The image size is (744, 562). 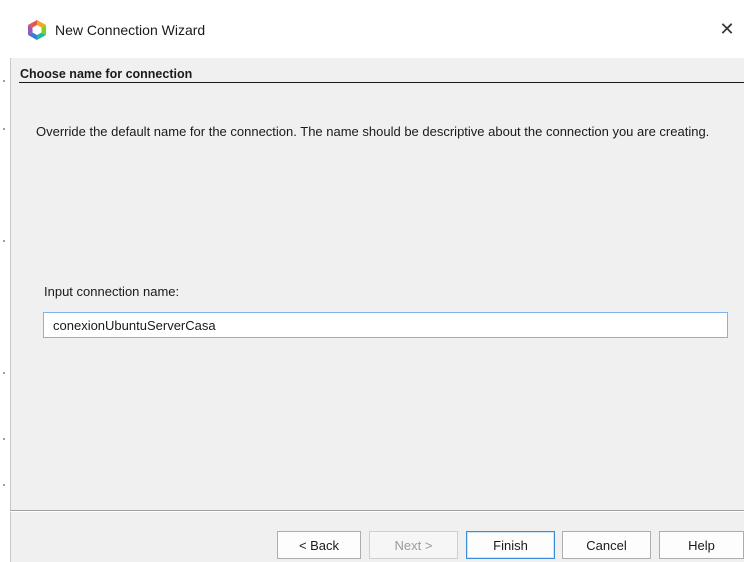 I want to click on finish-button: Finish, so click(x=510, y=545).